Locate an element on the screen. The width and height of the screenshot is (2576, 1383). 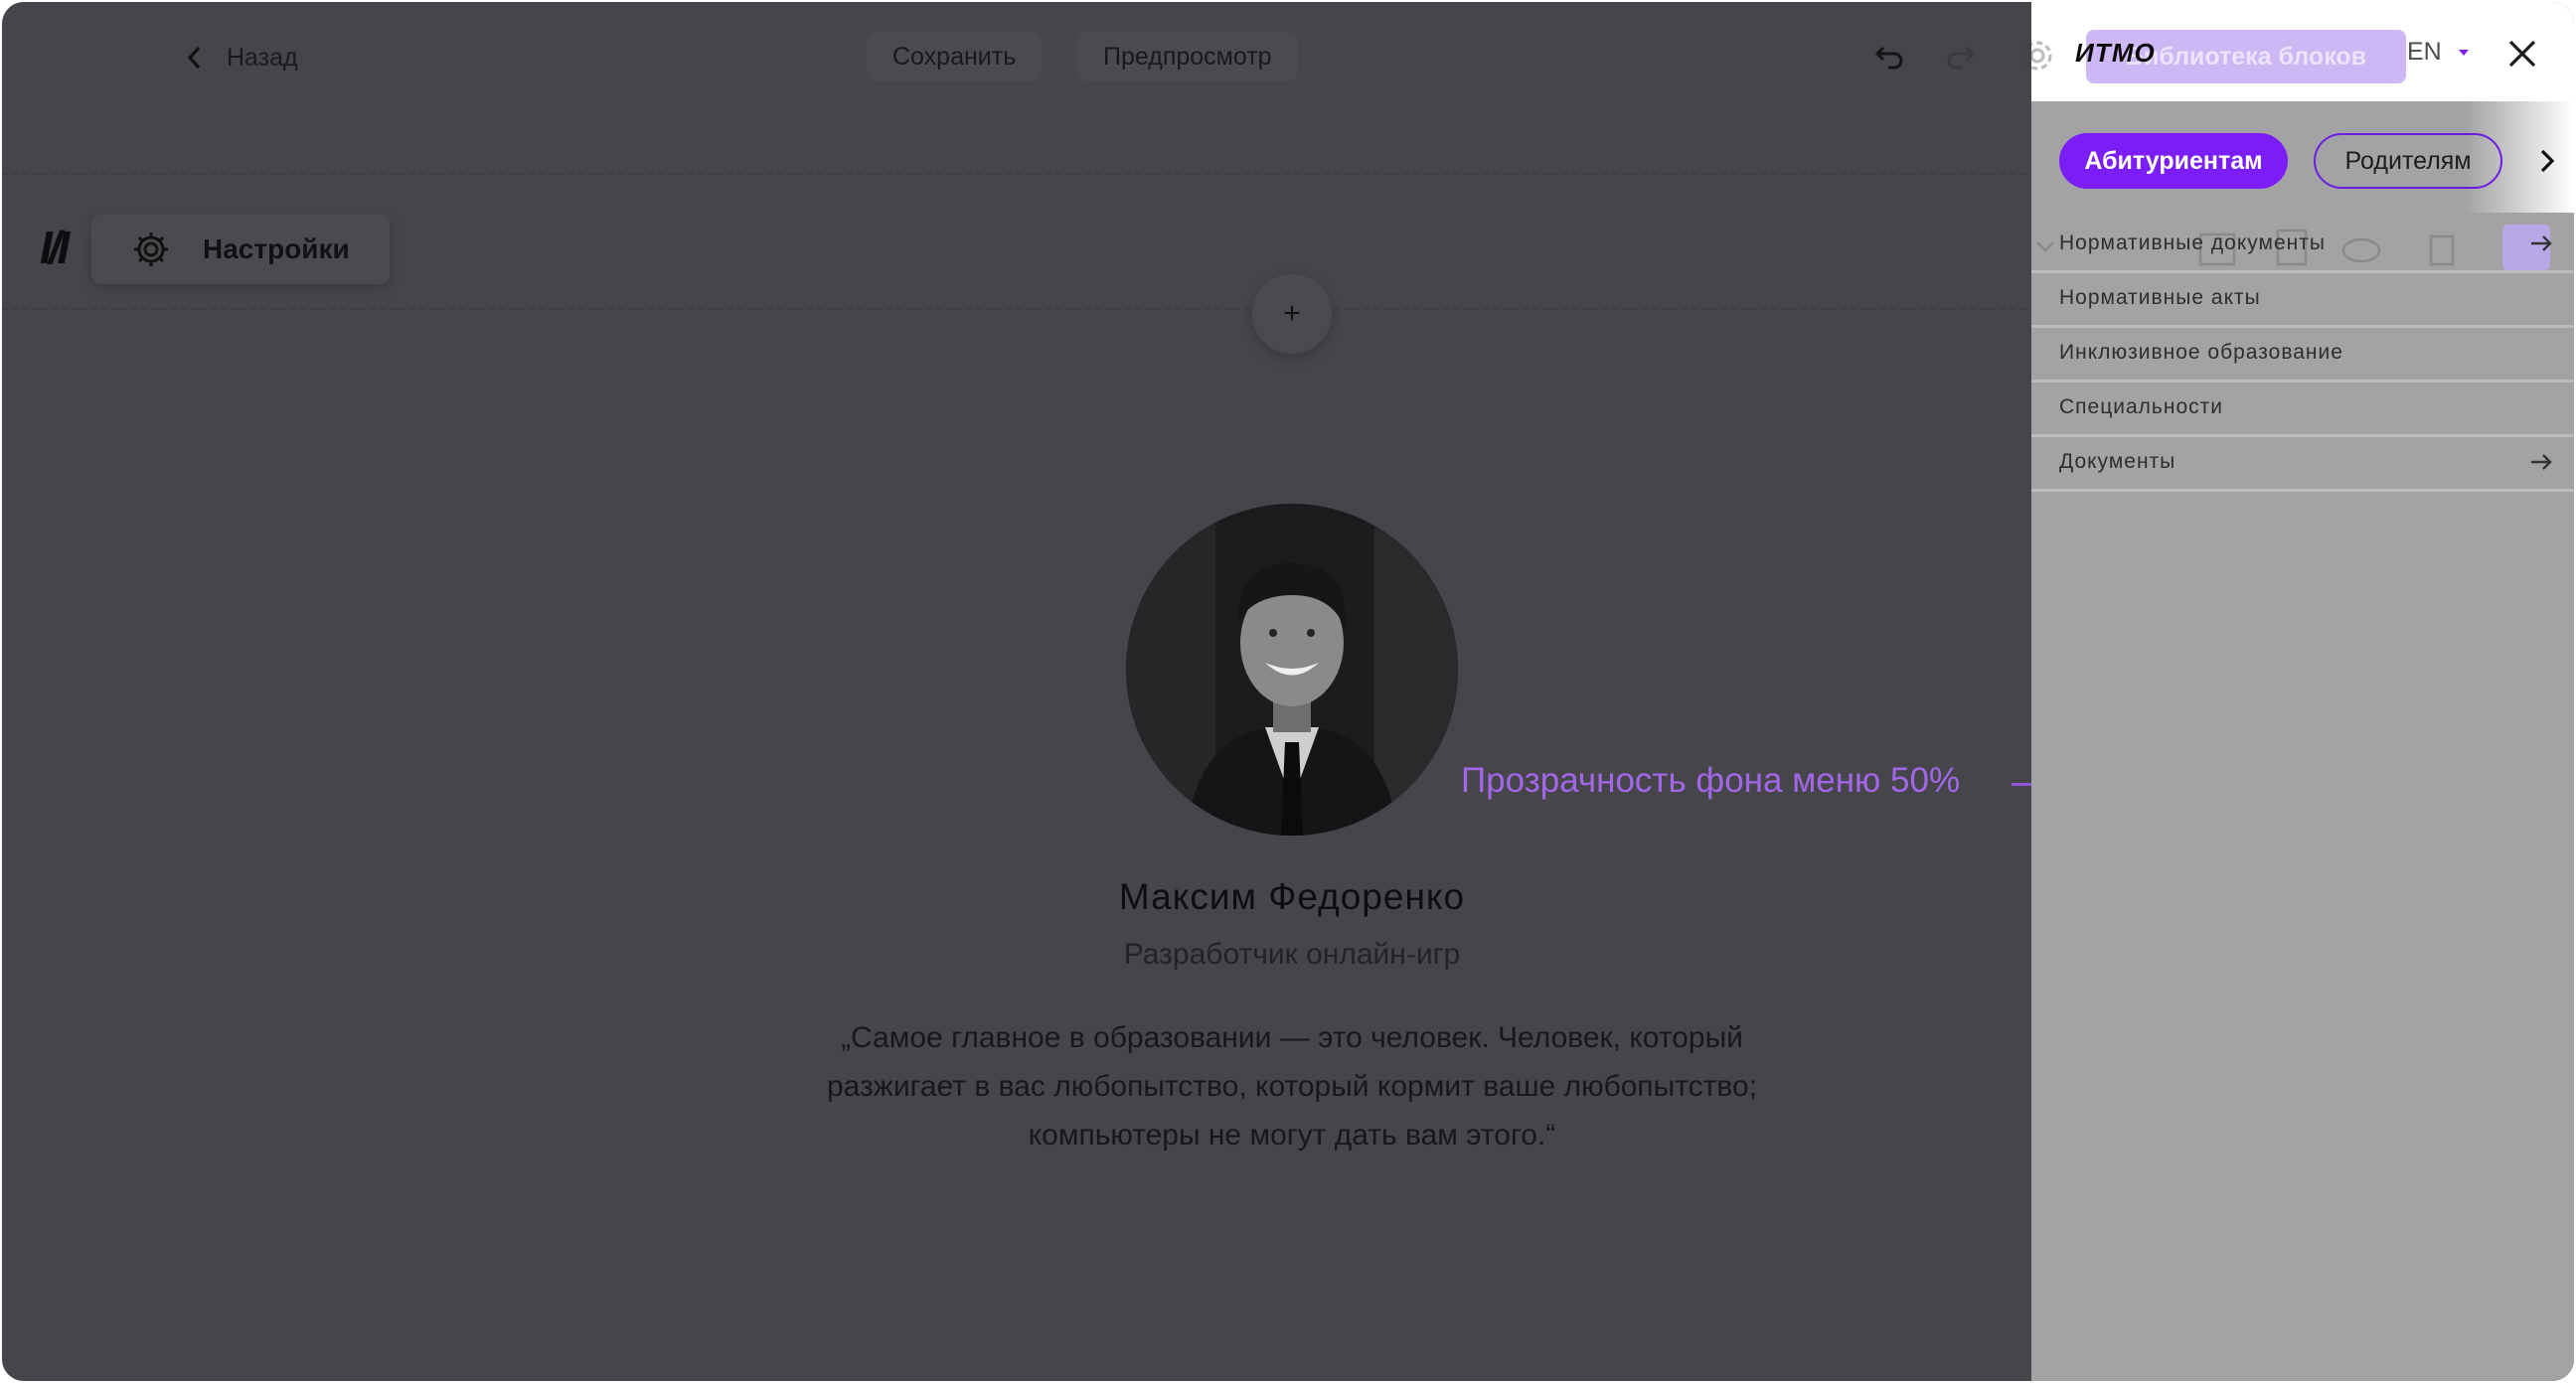
tab-applicants: Абитуриентам is located at coordinates (2173, 161).